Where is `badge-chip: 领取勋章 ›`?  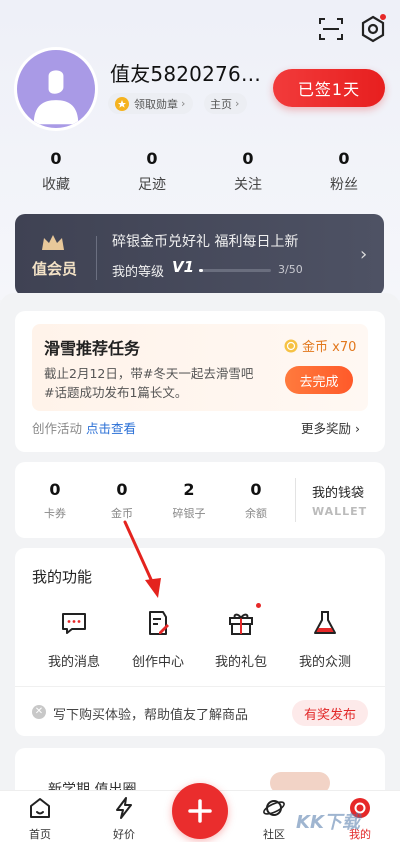
badge-chip: 领取勋章 › is located at coordinates (151, 103).